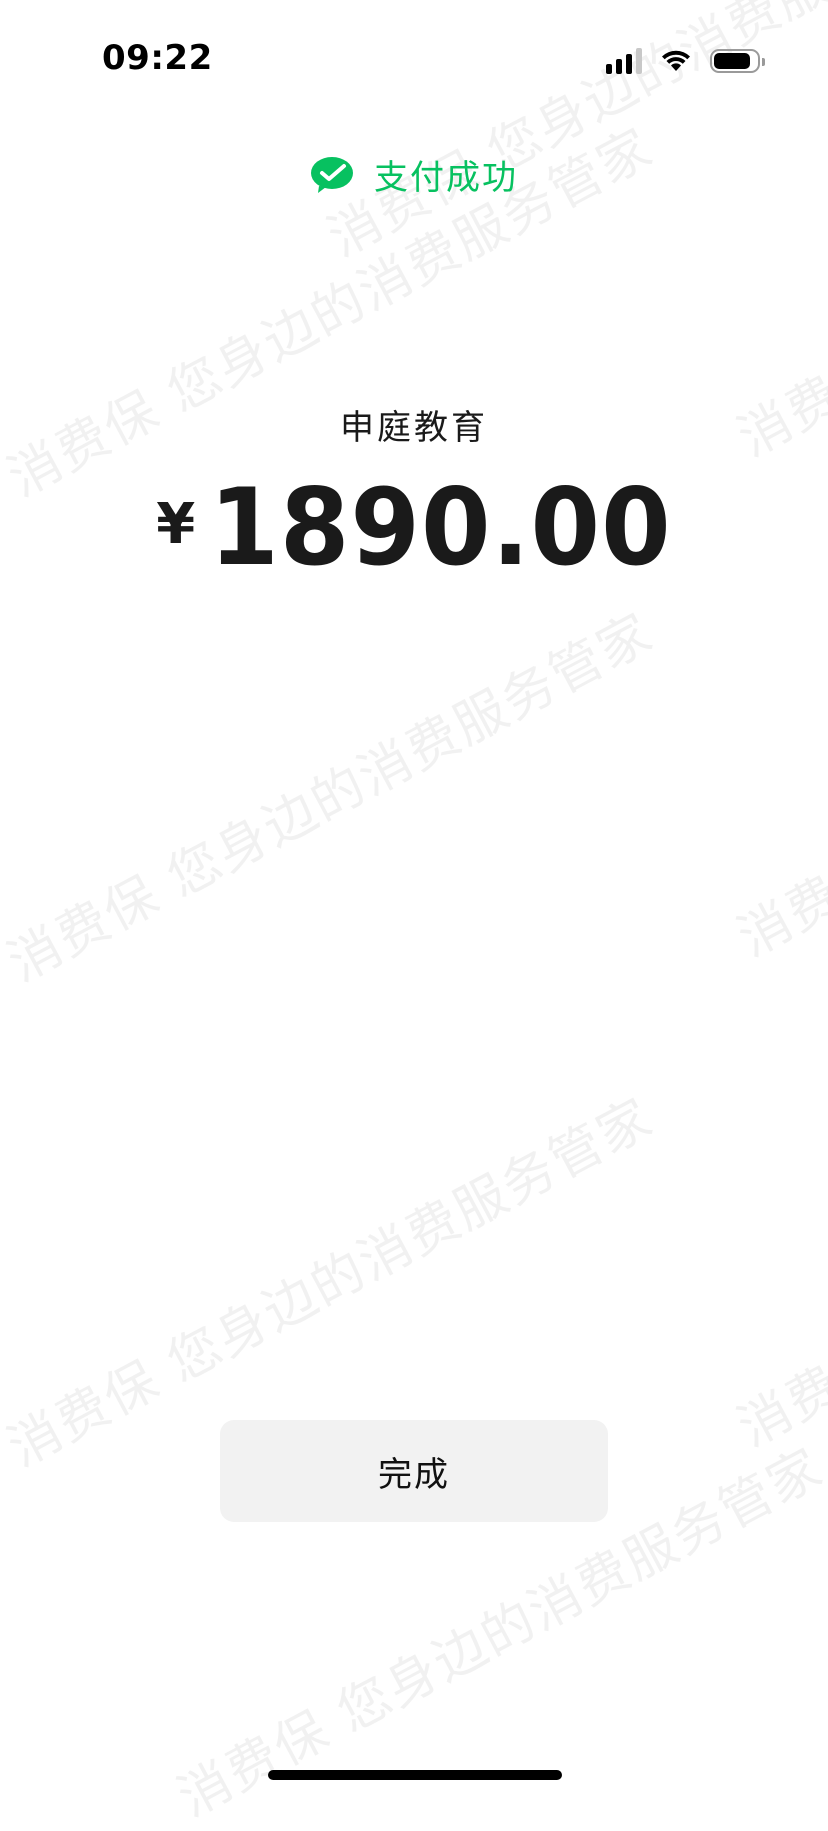 This screenshot has height=1831, width=828. I want to click on status-time: 09:22, so click(157, 58).